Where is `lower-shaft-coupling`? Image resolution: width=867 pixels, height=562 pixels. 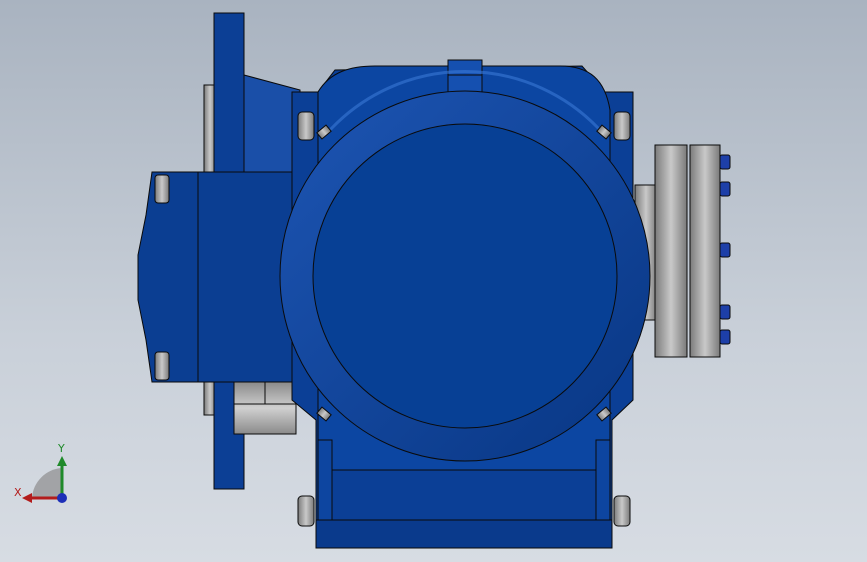 lower-shaft-coupling is located at coordinates (265, 408).